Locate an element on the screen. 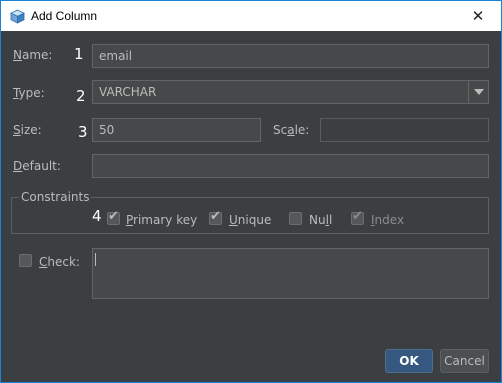 The image size is (502, 383). index-checkbox: ✔ is located at coordinates (357, 217).